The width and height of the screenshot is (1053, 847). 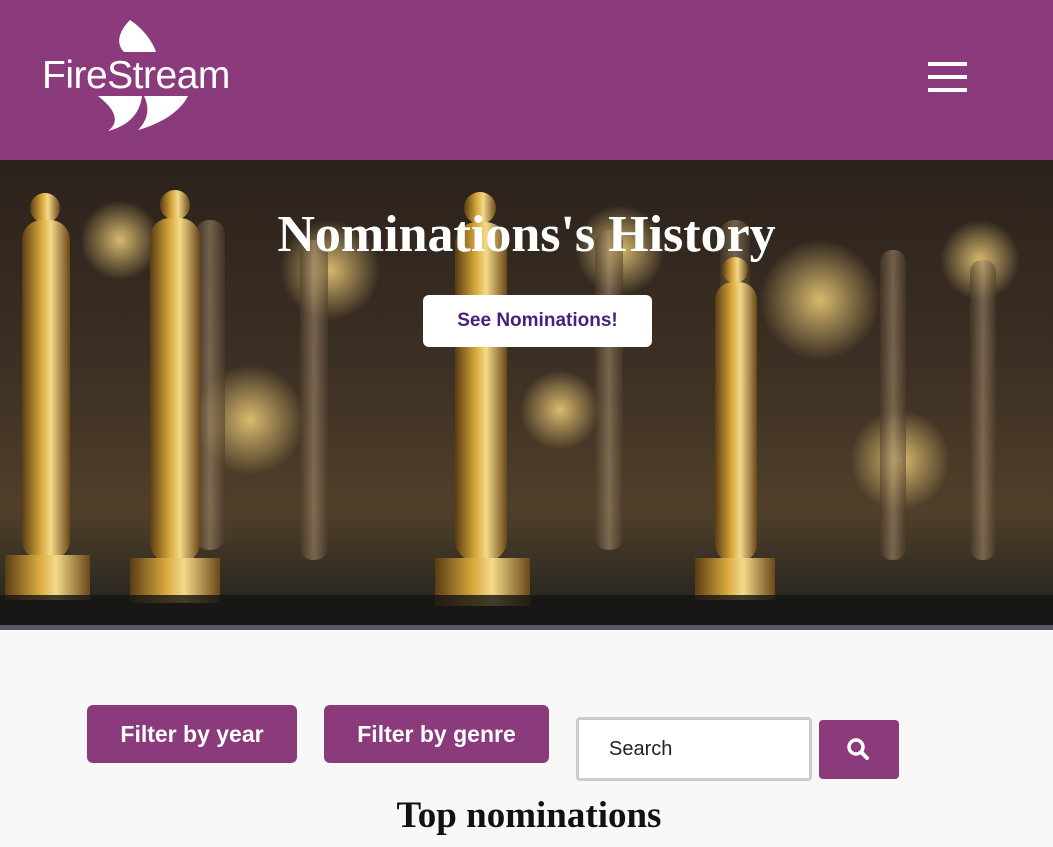 I want to click on filter-by-year-button: Filter by year, so click(x=192, y=734).